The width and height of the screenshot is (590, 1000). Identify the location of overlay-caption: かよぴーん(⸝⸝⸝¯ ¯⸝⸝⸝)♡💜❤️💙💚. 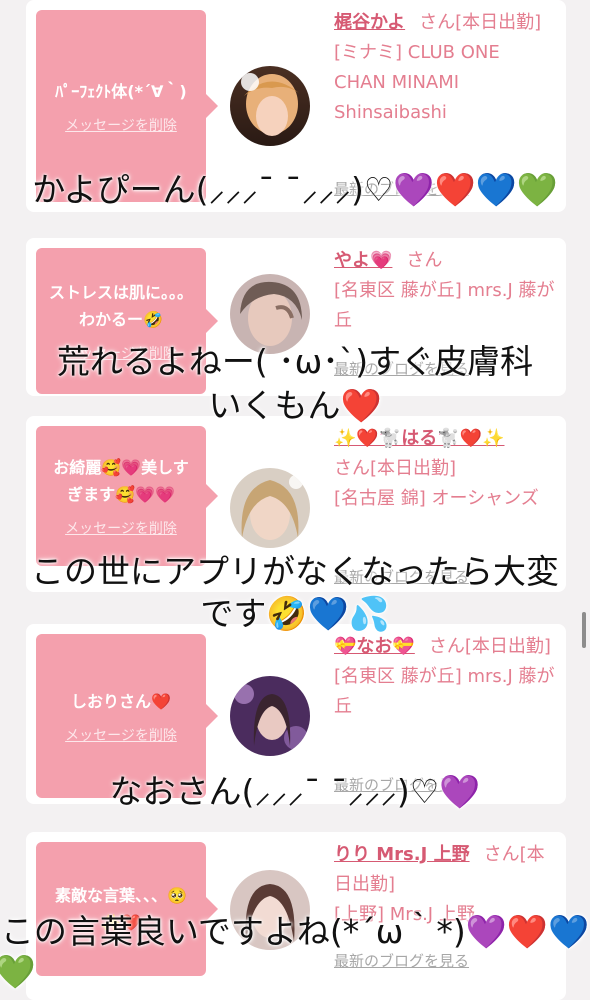
(295, 189).